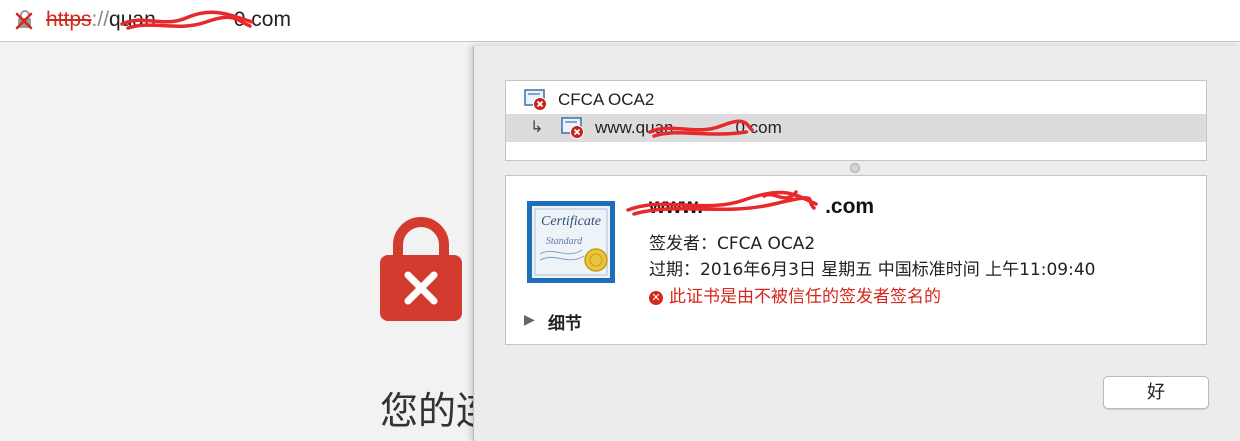  What do you see at coordinates (421, 269) in the screenshot?
I see `lock-error-icon` at bounding box center [421, 269].